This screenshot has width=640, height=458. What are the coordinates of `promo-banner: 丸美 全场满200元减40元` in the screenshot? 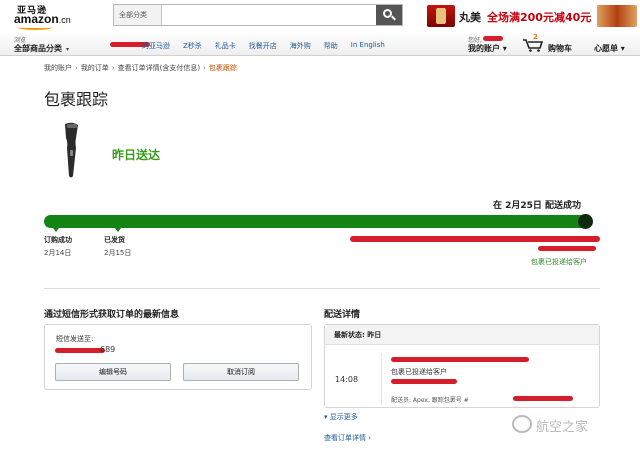 It's located at (532, 16).